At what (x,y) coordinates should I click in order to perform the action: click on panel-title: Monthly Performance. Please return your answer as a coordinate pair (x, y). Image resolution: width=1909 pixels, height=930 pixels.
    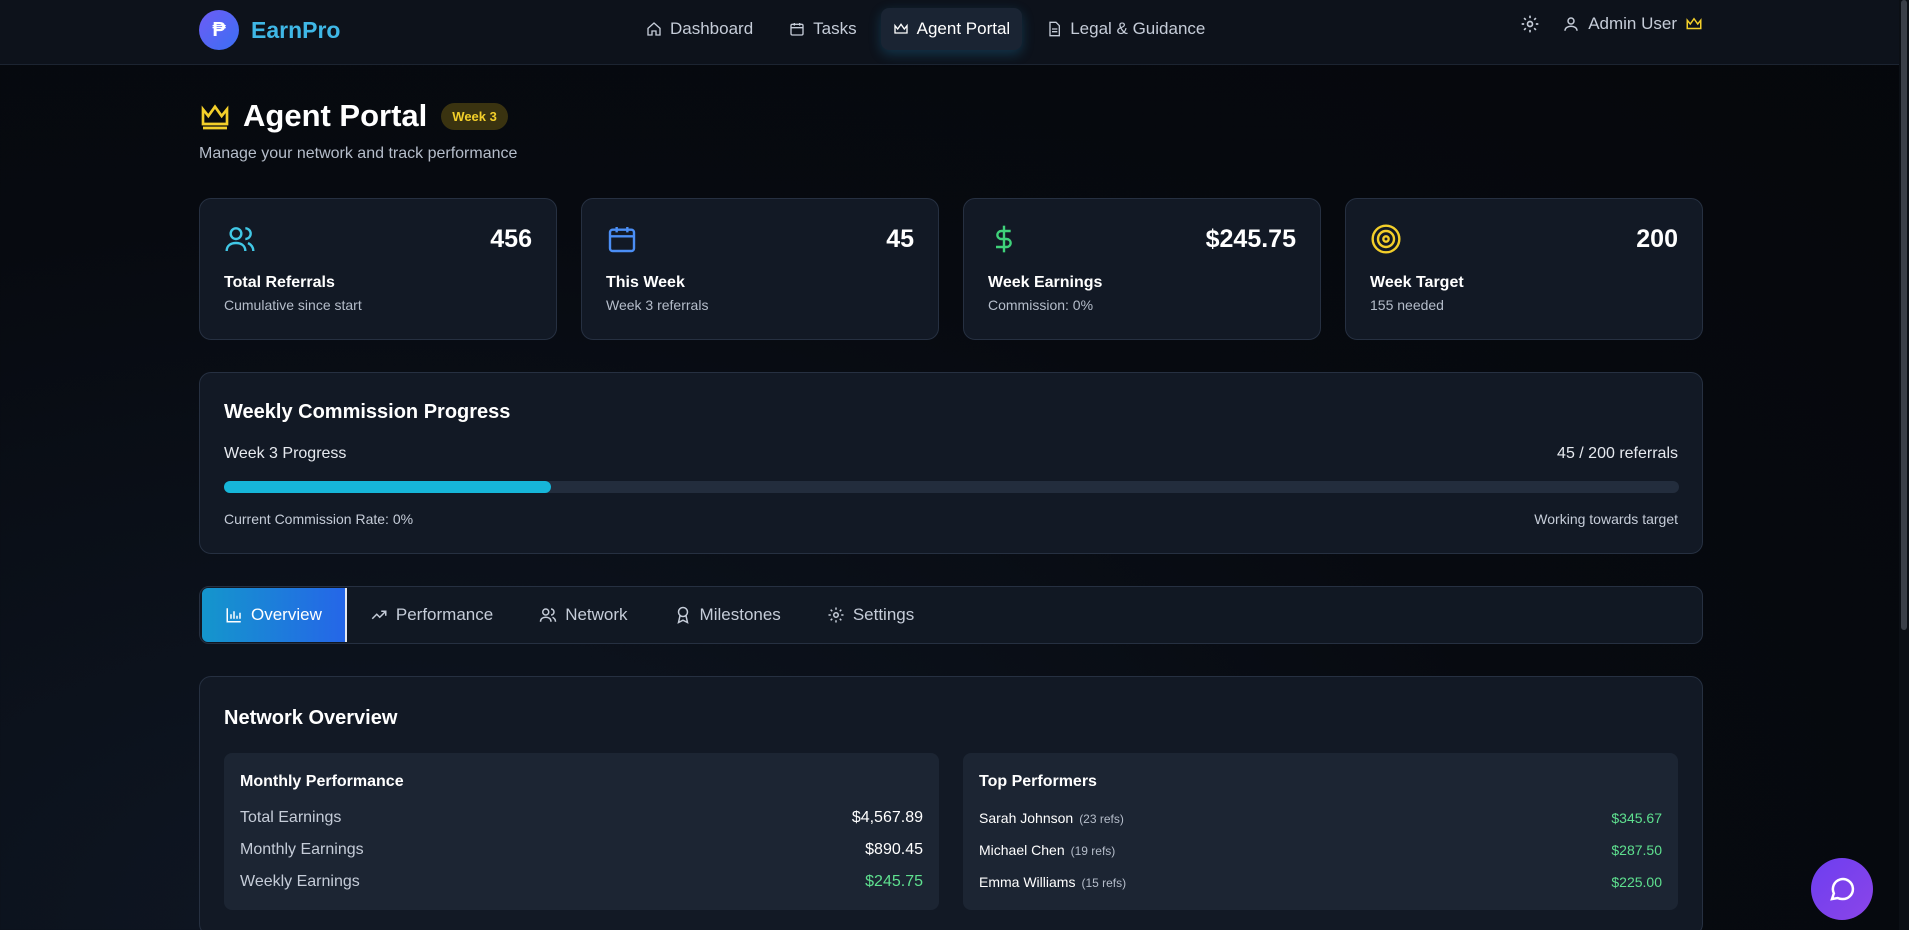
    Looking at the image, I should click on (322, 781).